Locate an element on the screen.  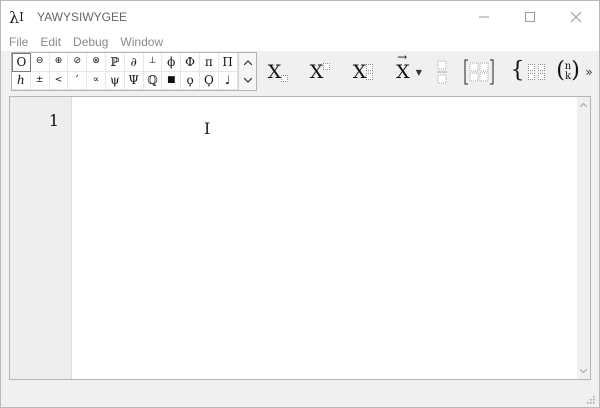
binomial-bottom: k is located at coordinates (568, 76).